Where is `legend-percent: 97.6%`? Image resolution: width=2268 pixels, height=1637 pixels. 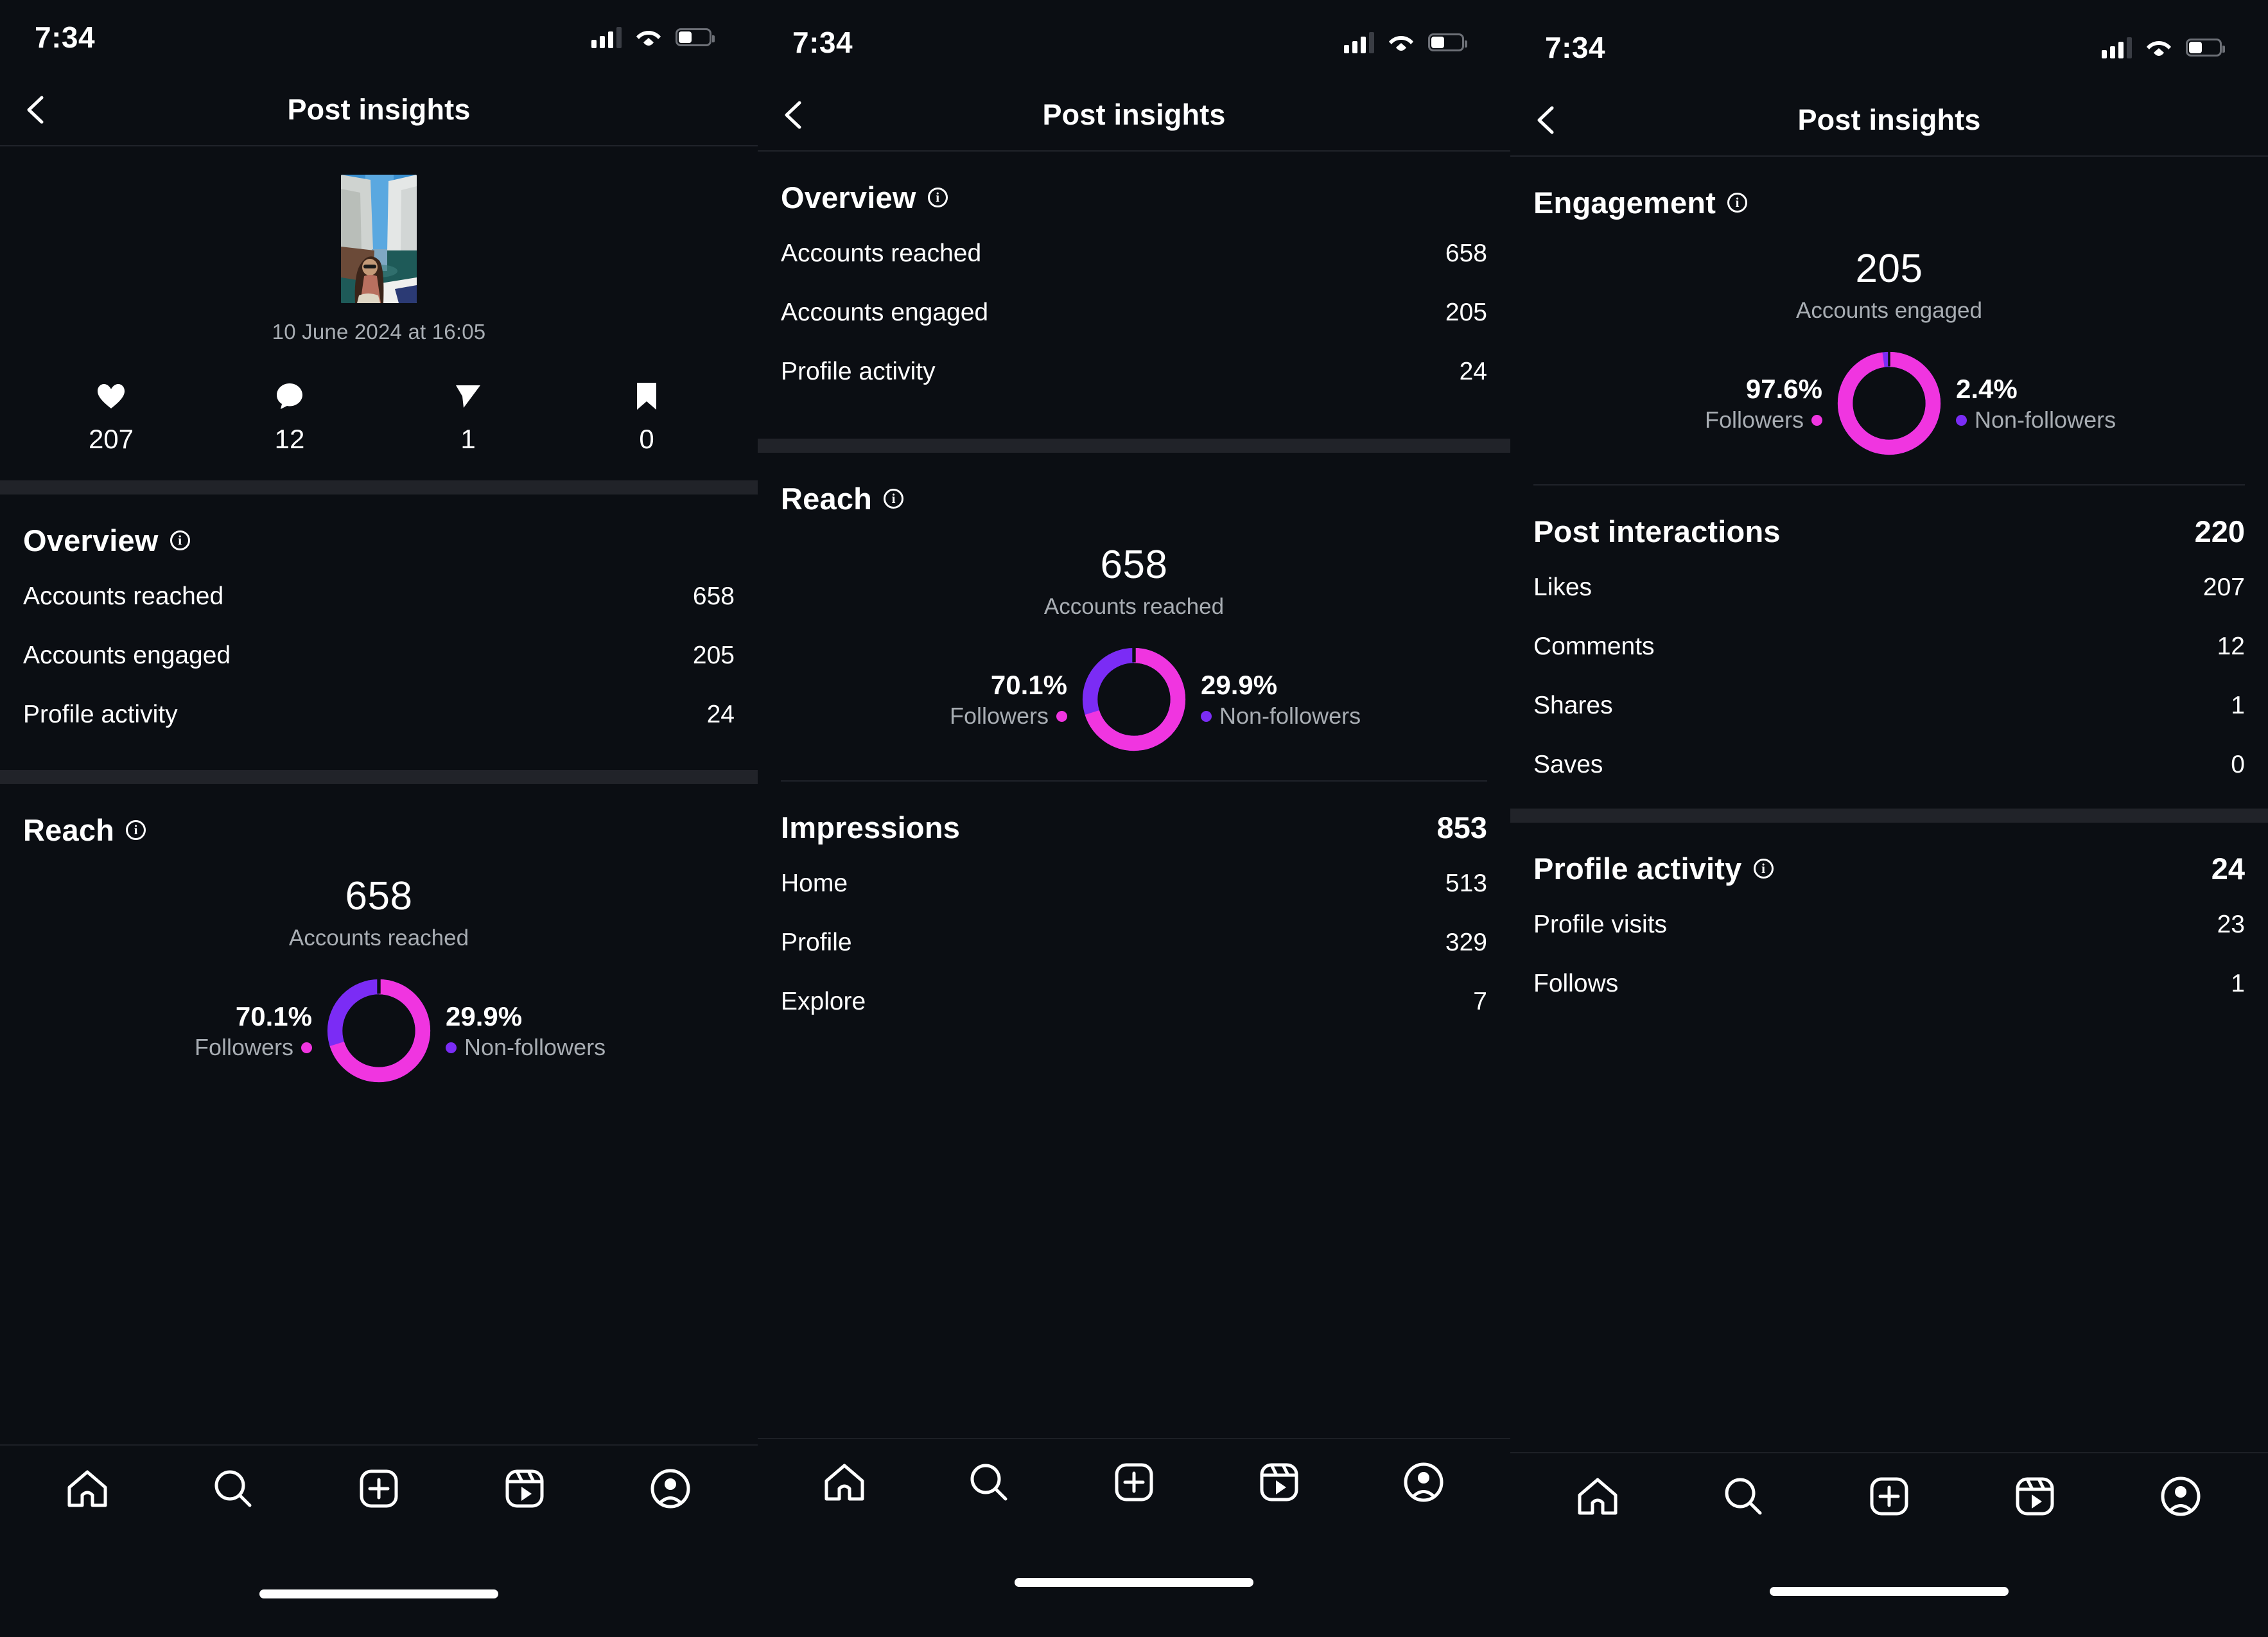 legend-percent: 97.6% is located at coordinates (1783, 390).